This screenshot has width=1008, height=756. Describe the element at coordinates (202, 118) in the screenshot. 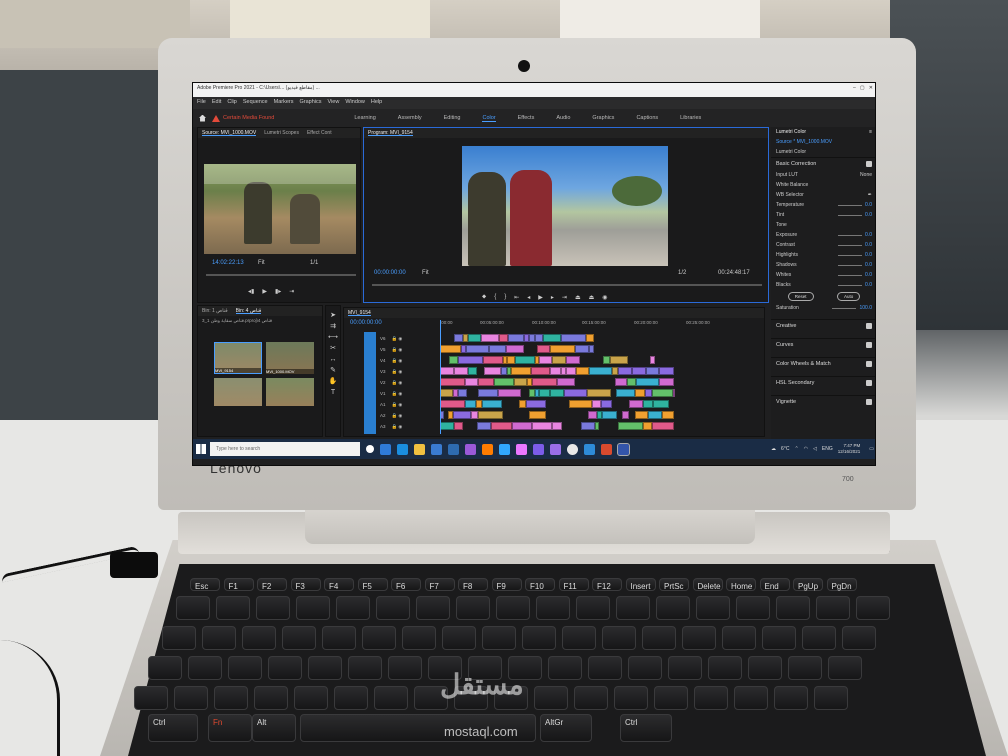

I see `home-icon` at that location.